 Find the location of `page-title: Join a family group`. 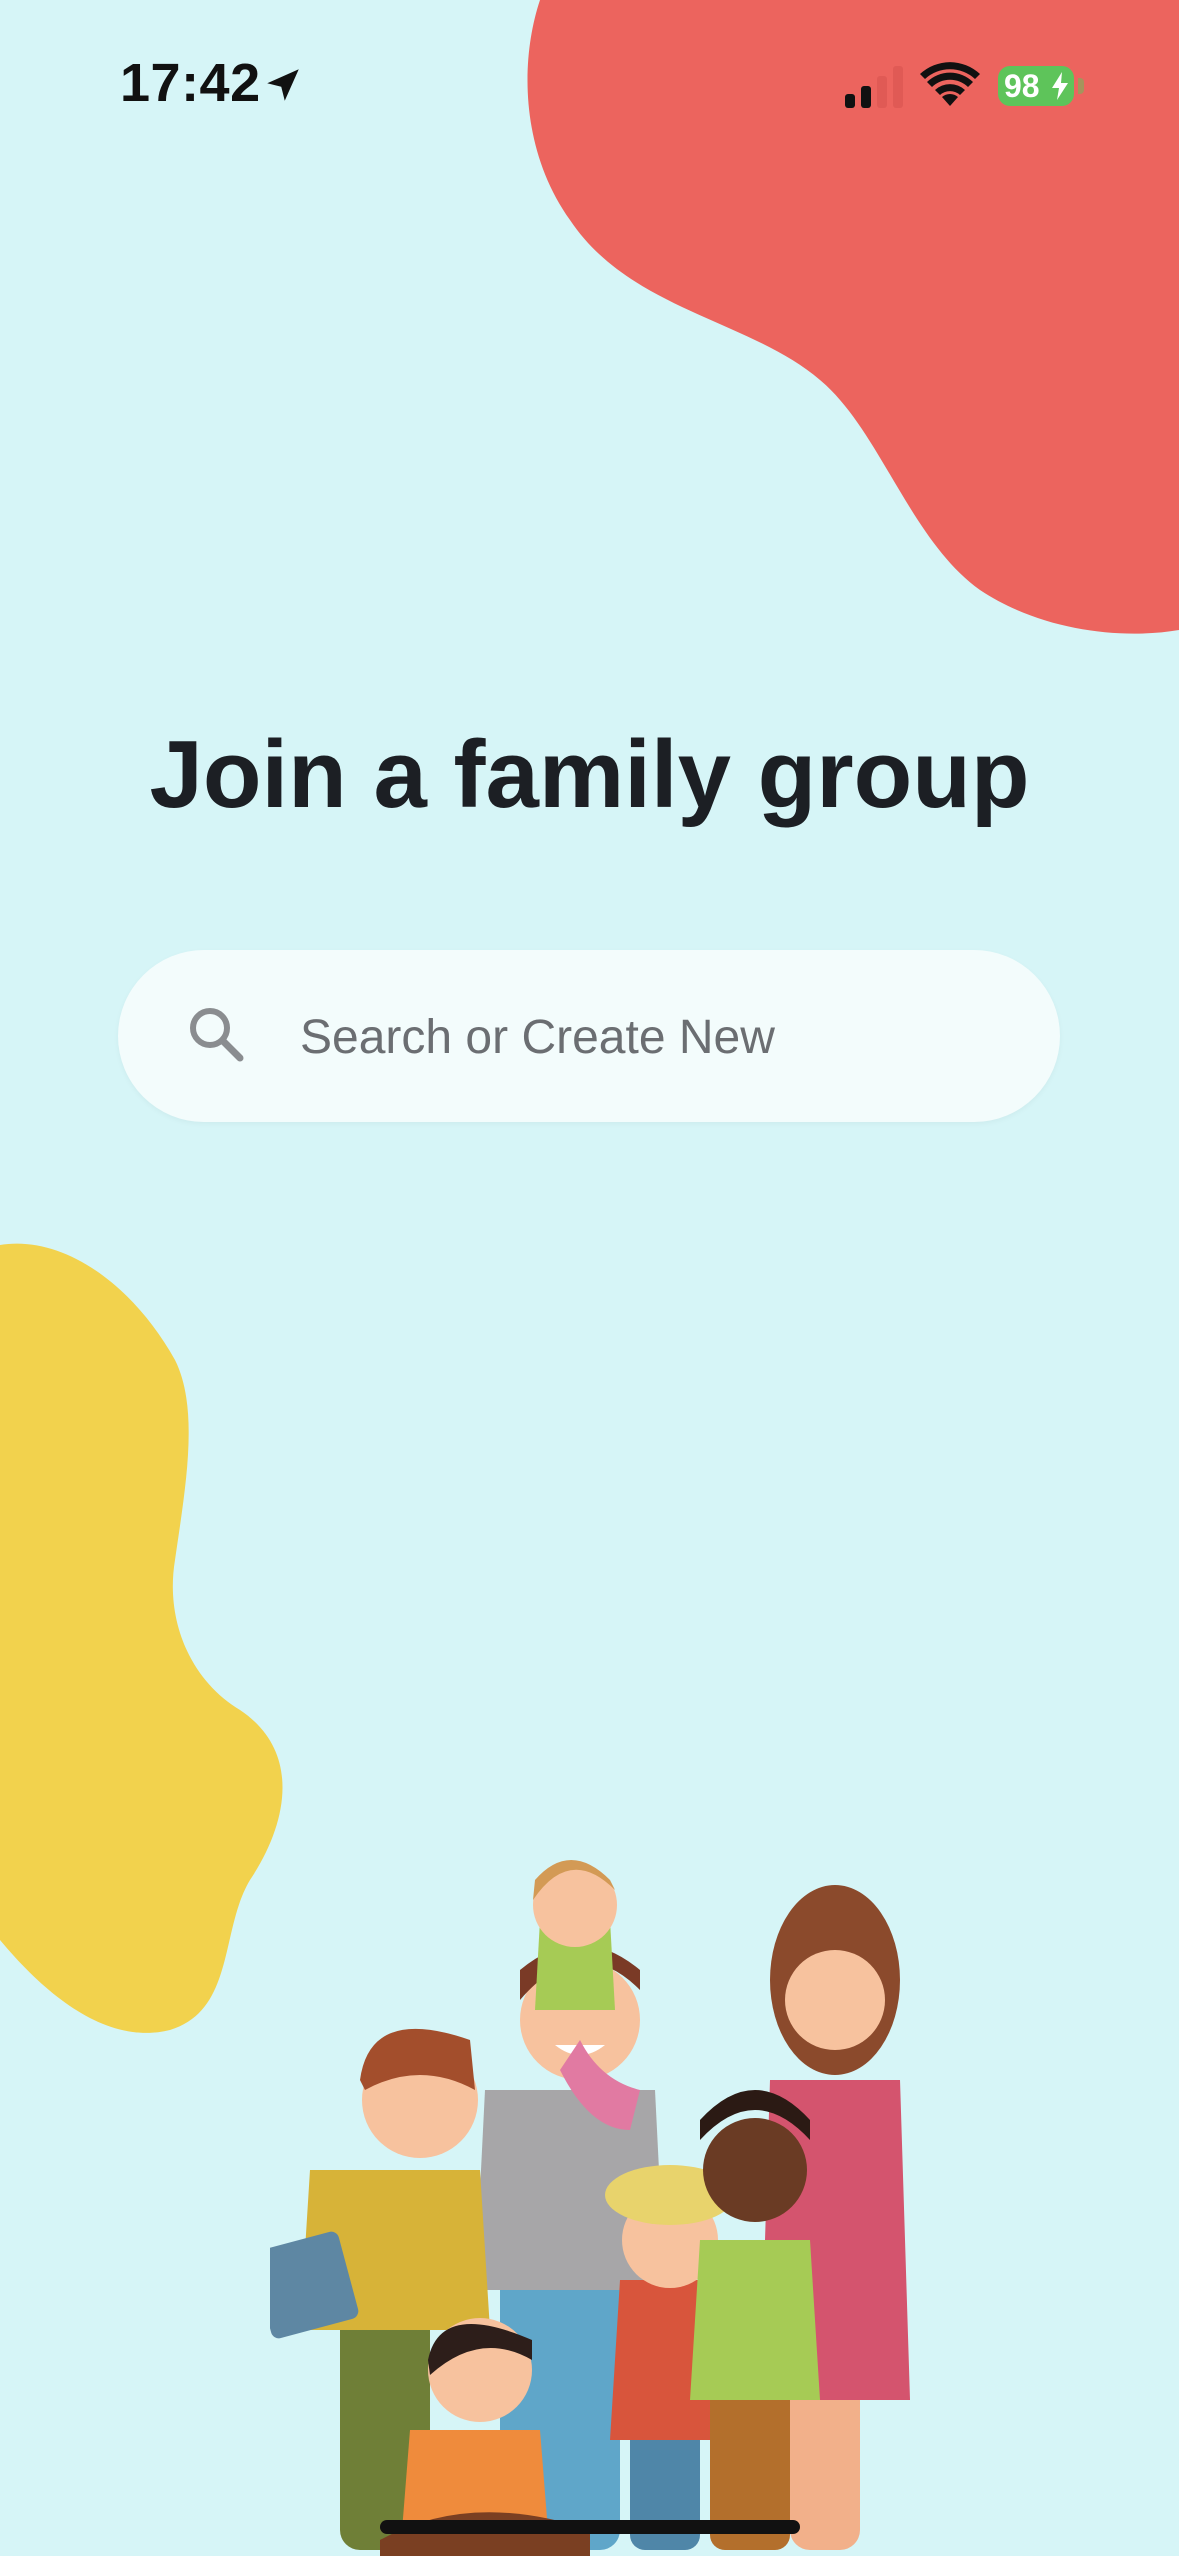

page-title: Join a family group is located at coordinates (589, 774).